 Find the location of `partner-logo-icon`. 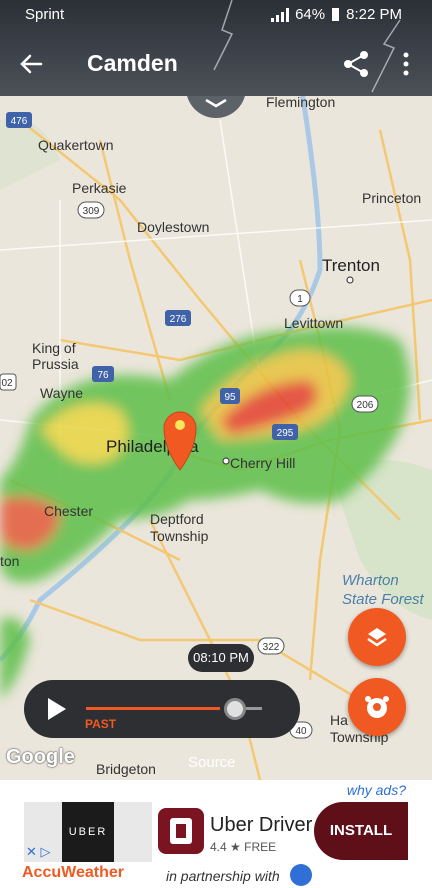

partner-logo-icon is located at coordinates (301, 875).